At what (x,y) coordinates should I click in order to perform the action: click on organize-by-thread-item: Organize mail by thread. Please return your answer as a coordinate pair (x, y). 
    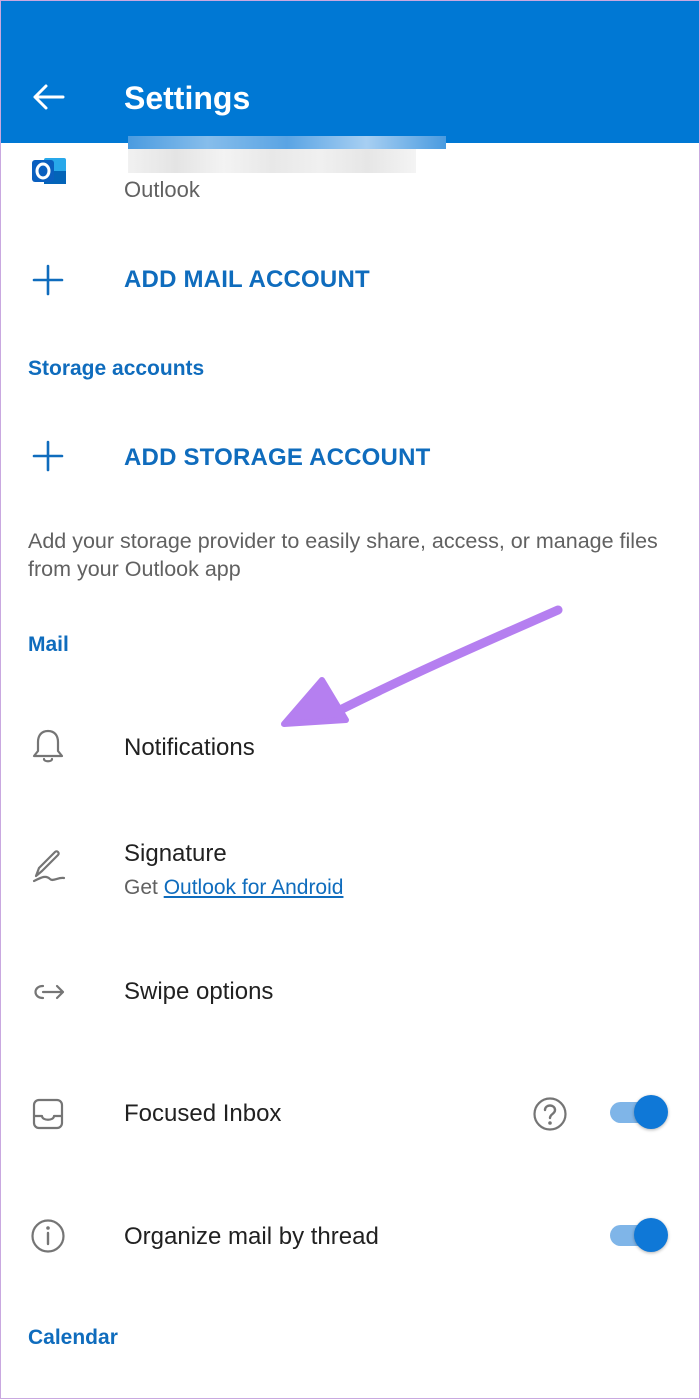
    Looking at the image, I should click on (350, 1236).